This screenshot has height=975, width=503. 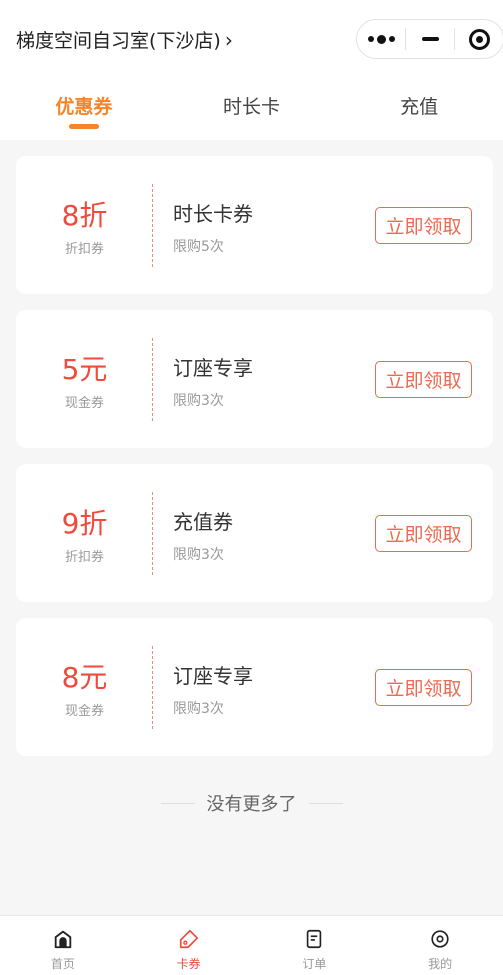 I want to click on nav-label-profile: 我的, so click(x=440, y=964).